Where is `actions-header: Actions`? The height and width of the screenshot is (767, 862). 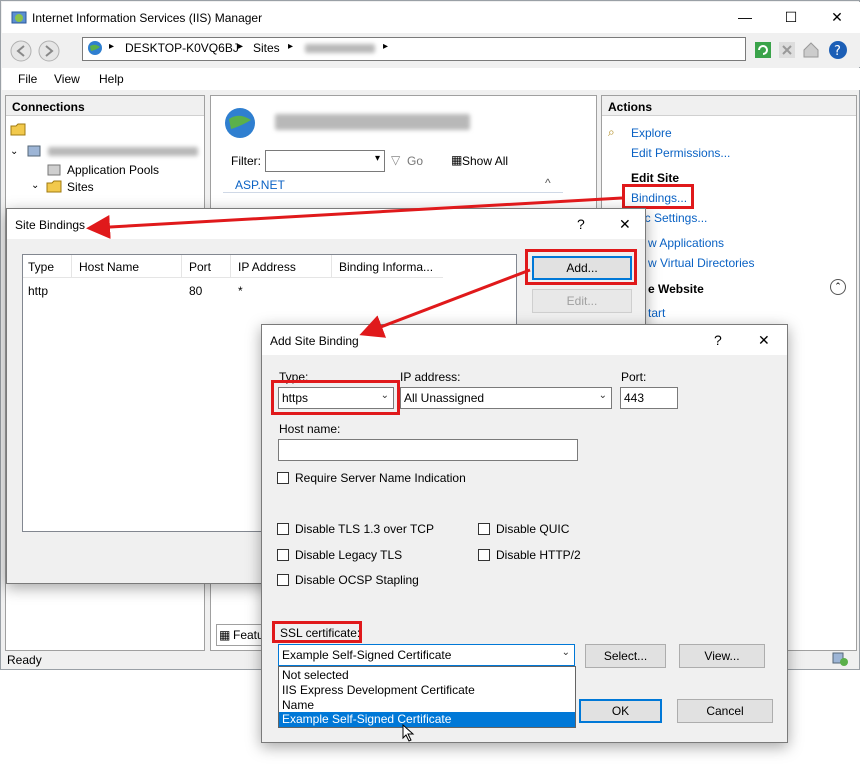 actions-header: Actions is located at coordinates (729, 106).